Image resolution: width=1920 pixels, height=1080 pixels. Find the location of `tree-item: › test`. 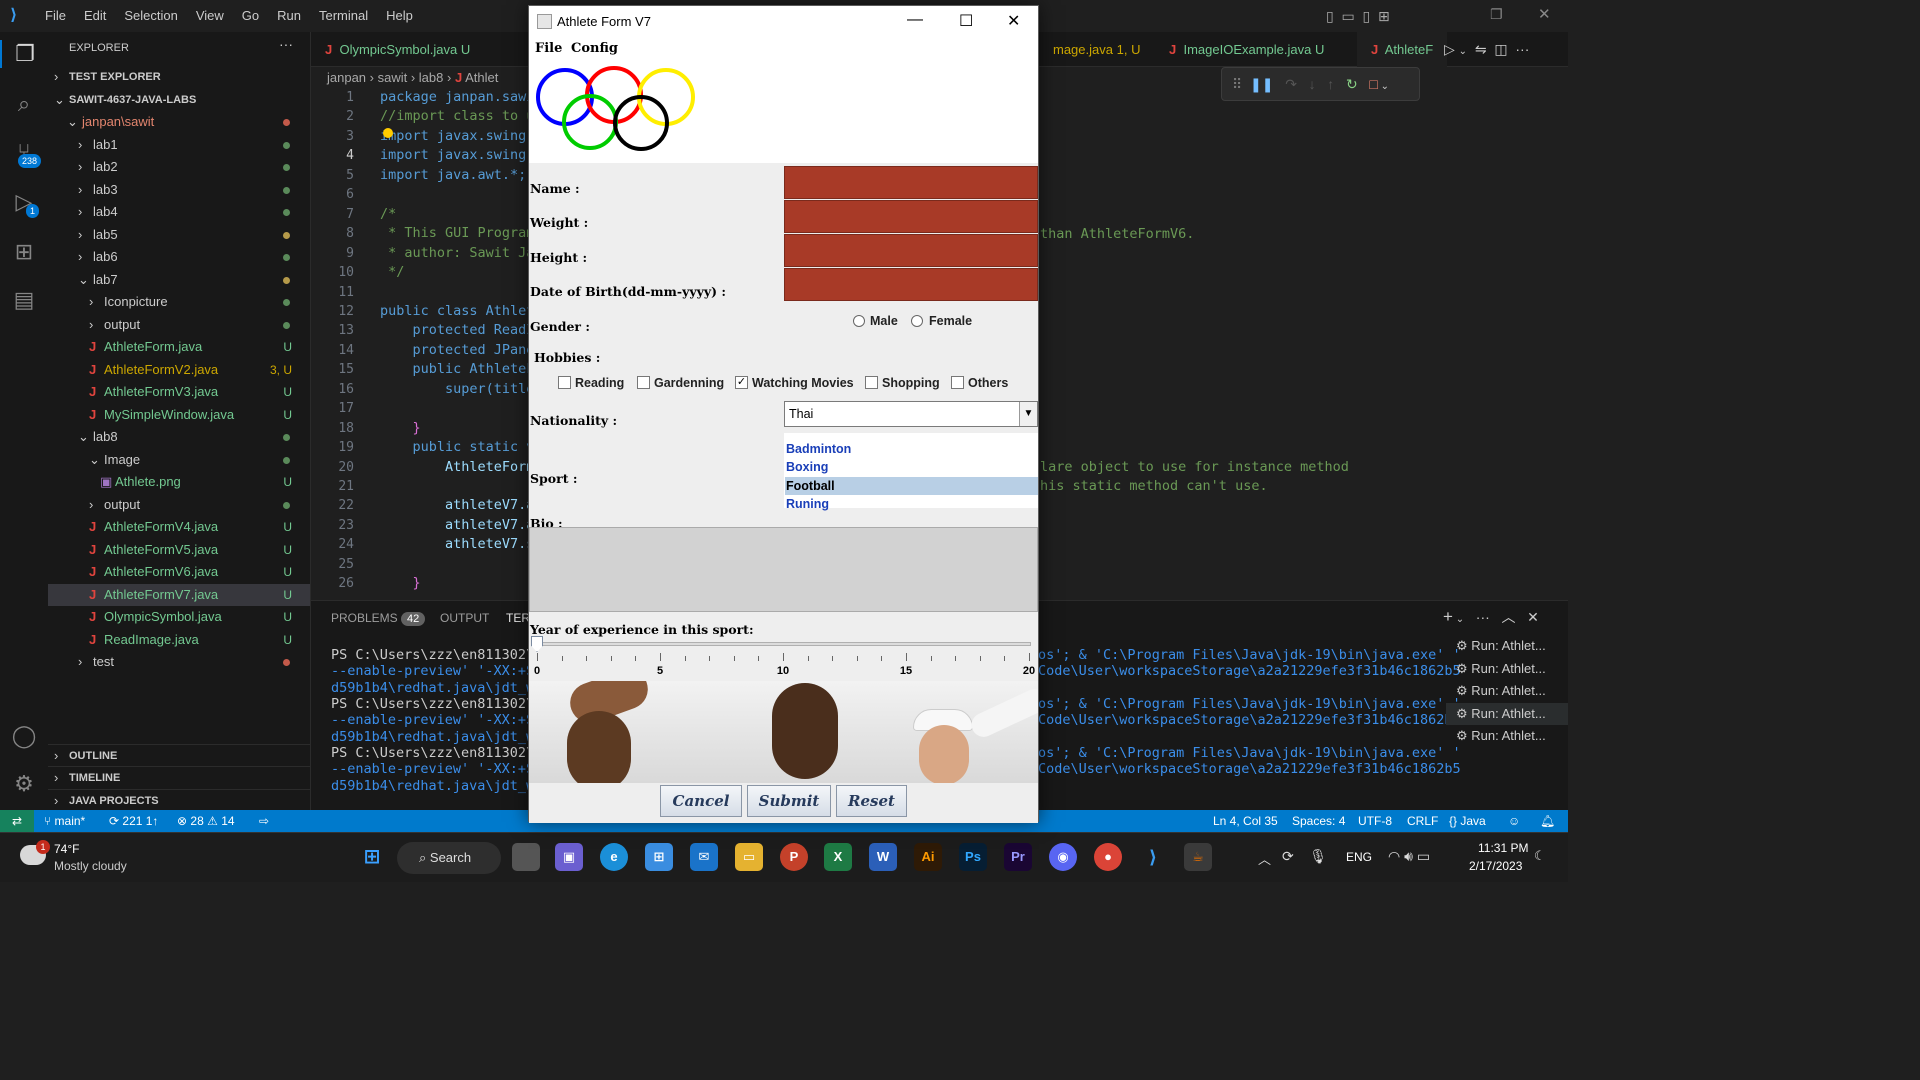

tree-item: › test is located at coordinates (179, 662).